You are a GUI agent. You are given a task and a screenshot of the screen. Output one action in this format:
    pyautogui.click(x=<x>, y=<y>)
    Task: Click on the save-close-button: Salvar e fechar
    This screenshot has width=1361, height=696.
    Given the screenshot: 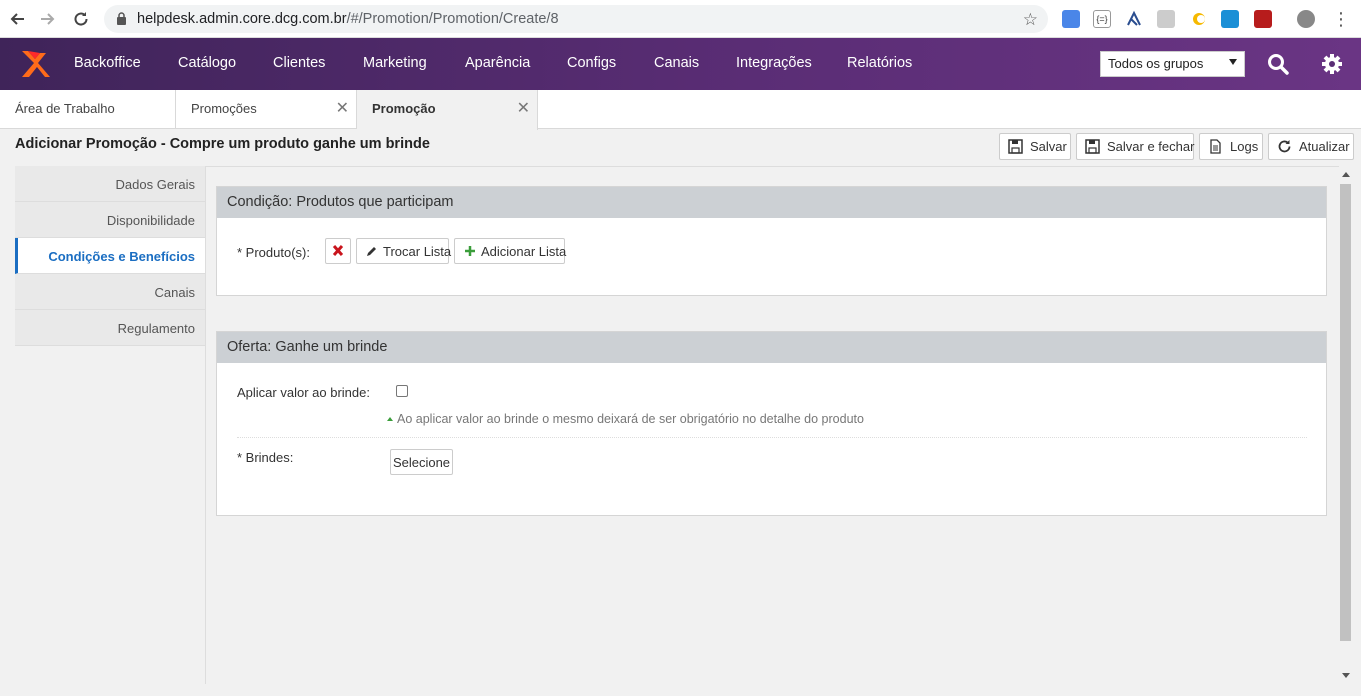 What is the action you would take?
    pyautogui.click(x=1135, y=146)
    